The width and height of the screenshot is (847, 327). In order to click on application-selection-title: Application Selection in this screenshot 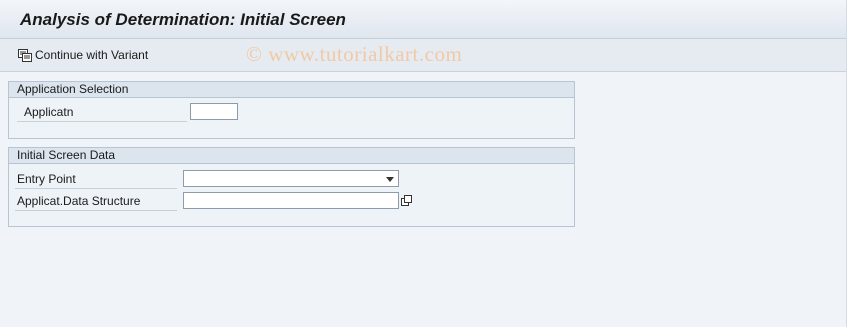, I will do `click(291, 90)`.